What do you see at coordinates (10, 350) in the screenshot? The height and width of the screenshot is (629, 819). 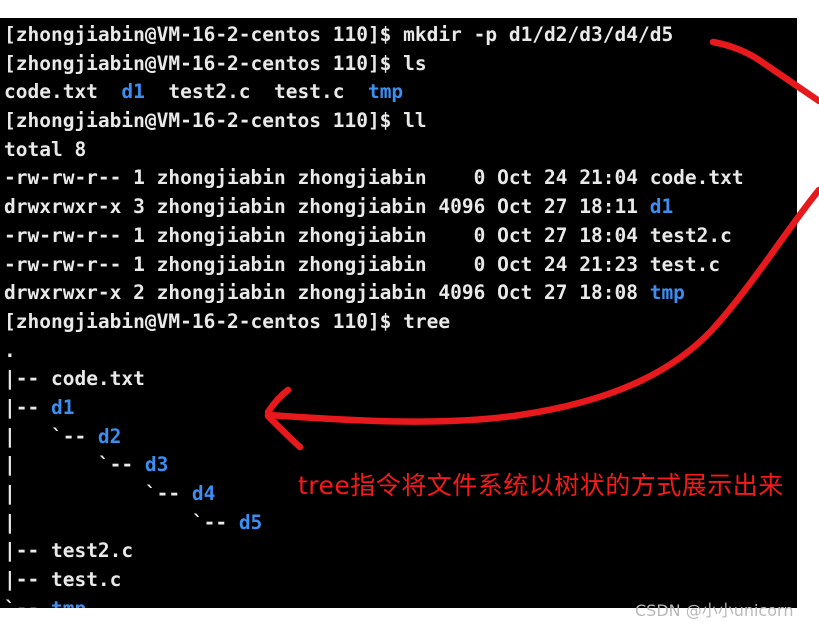 I see `output-text: .` at bounding box center [10, 350].